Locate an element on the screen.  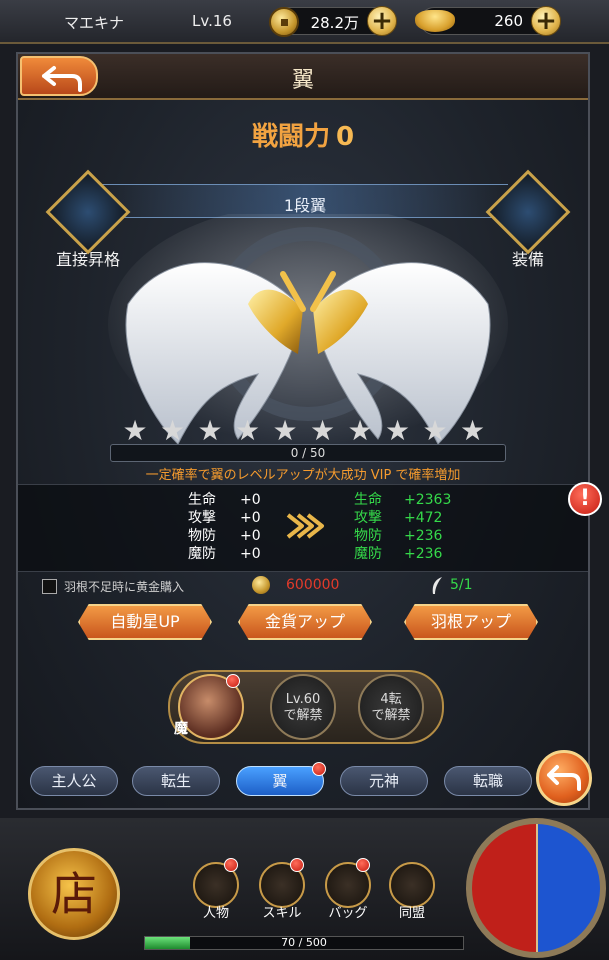
wing-progress-bar: 0 / 50 is located at coordinates (308, 453).